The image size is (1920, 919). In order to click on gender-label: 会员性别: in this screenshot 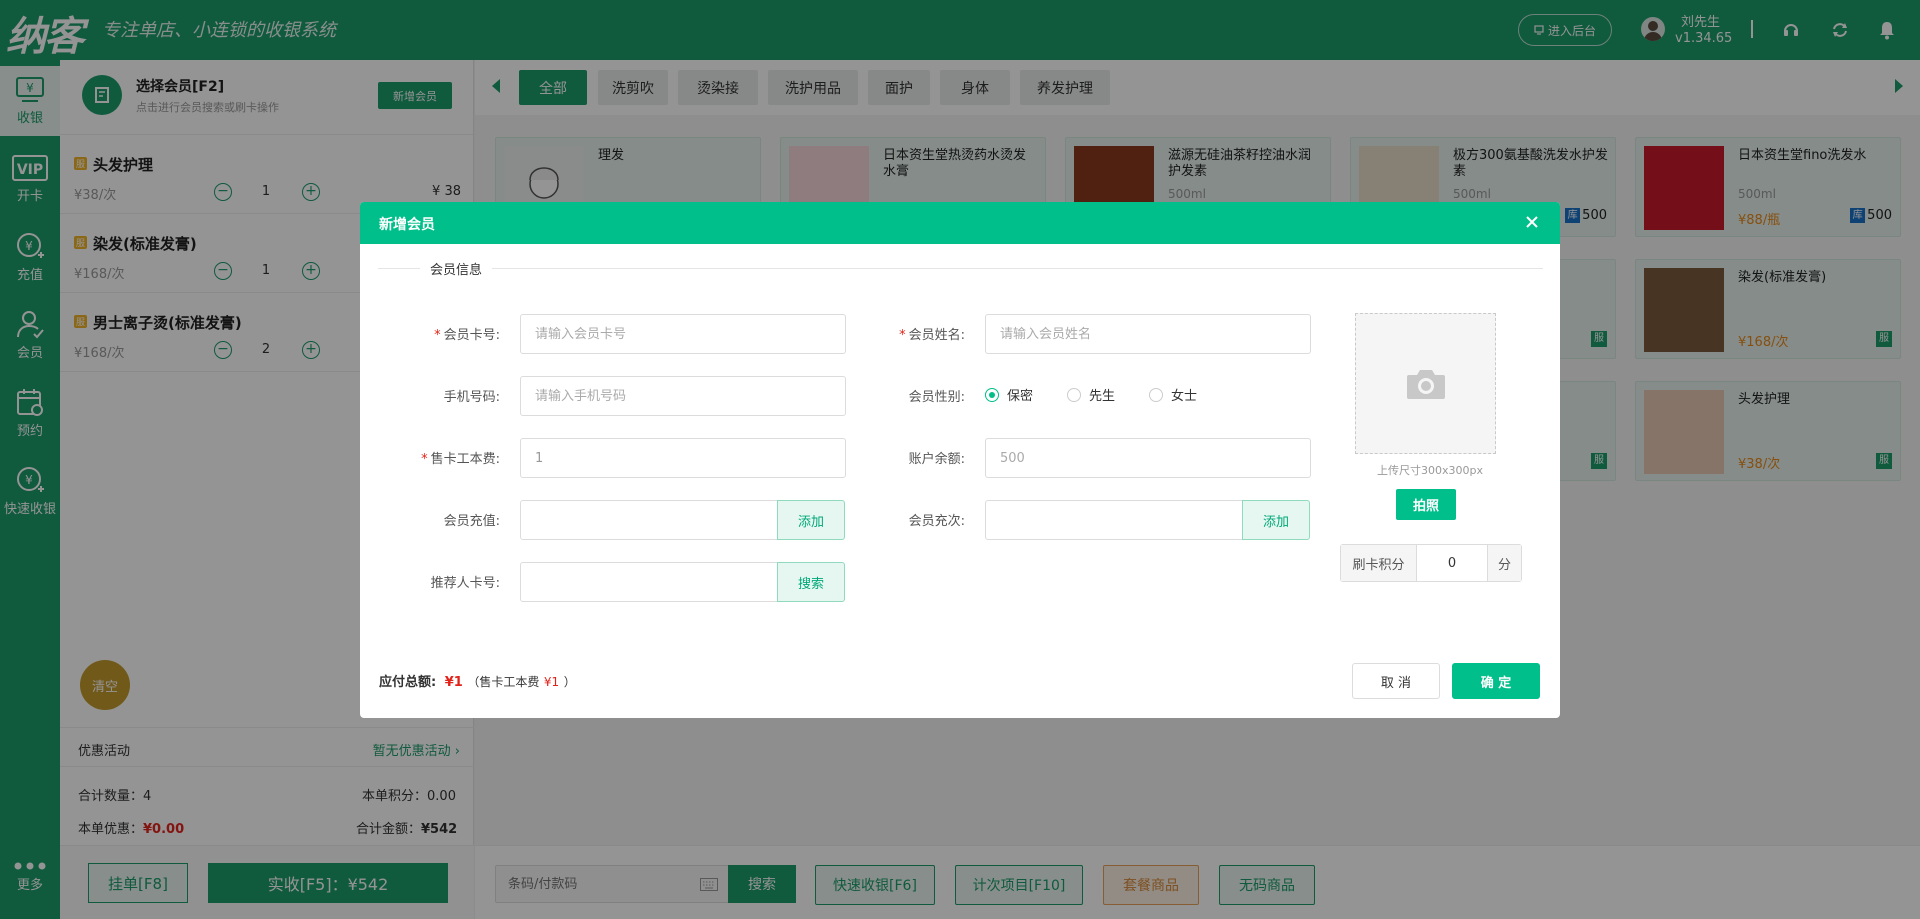, I will do `click(936, 397)`.